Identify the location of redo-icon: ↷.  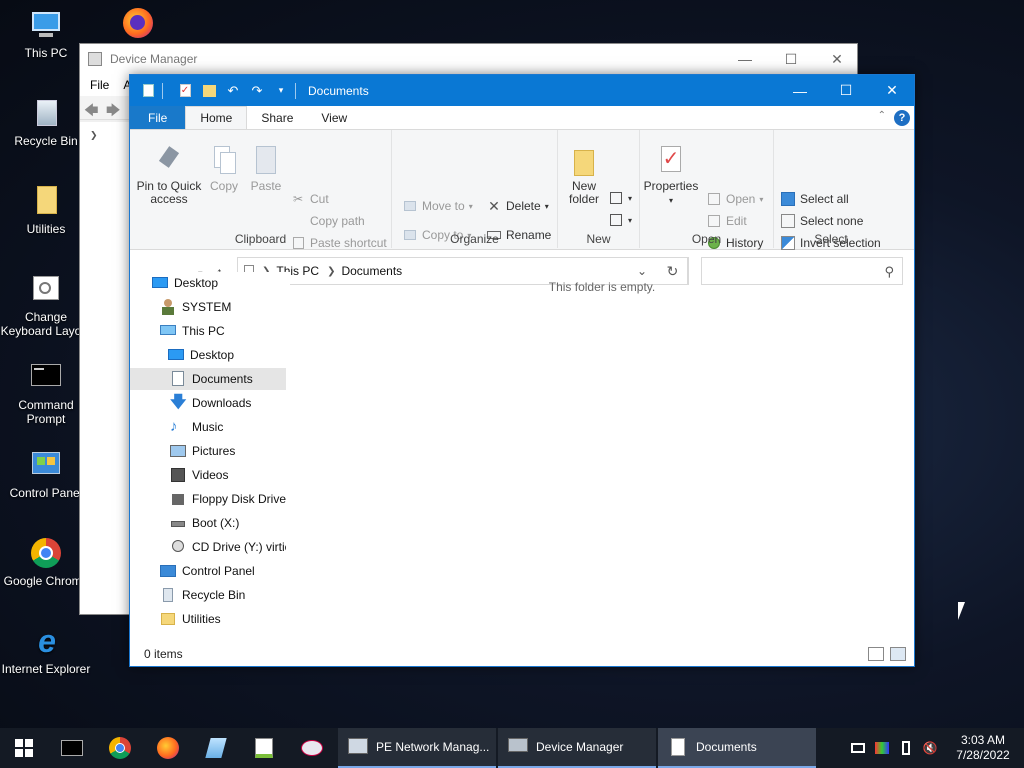
(257, 91).